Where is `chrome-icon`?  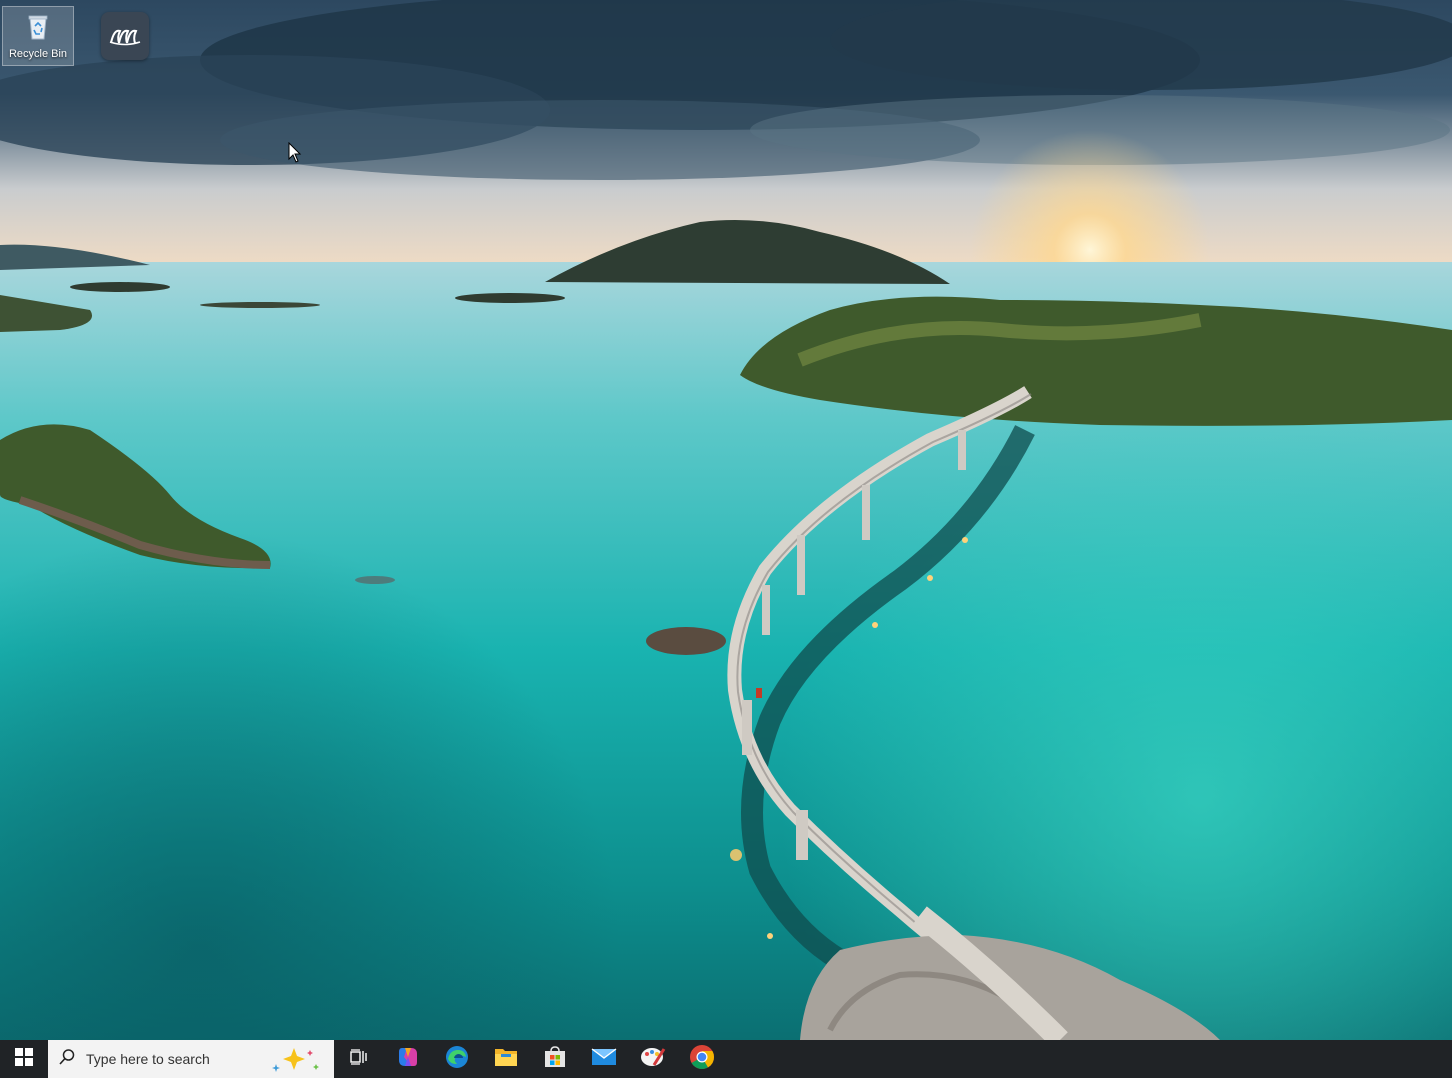 chrome-icon is located at coordinates (702, 1059).